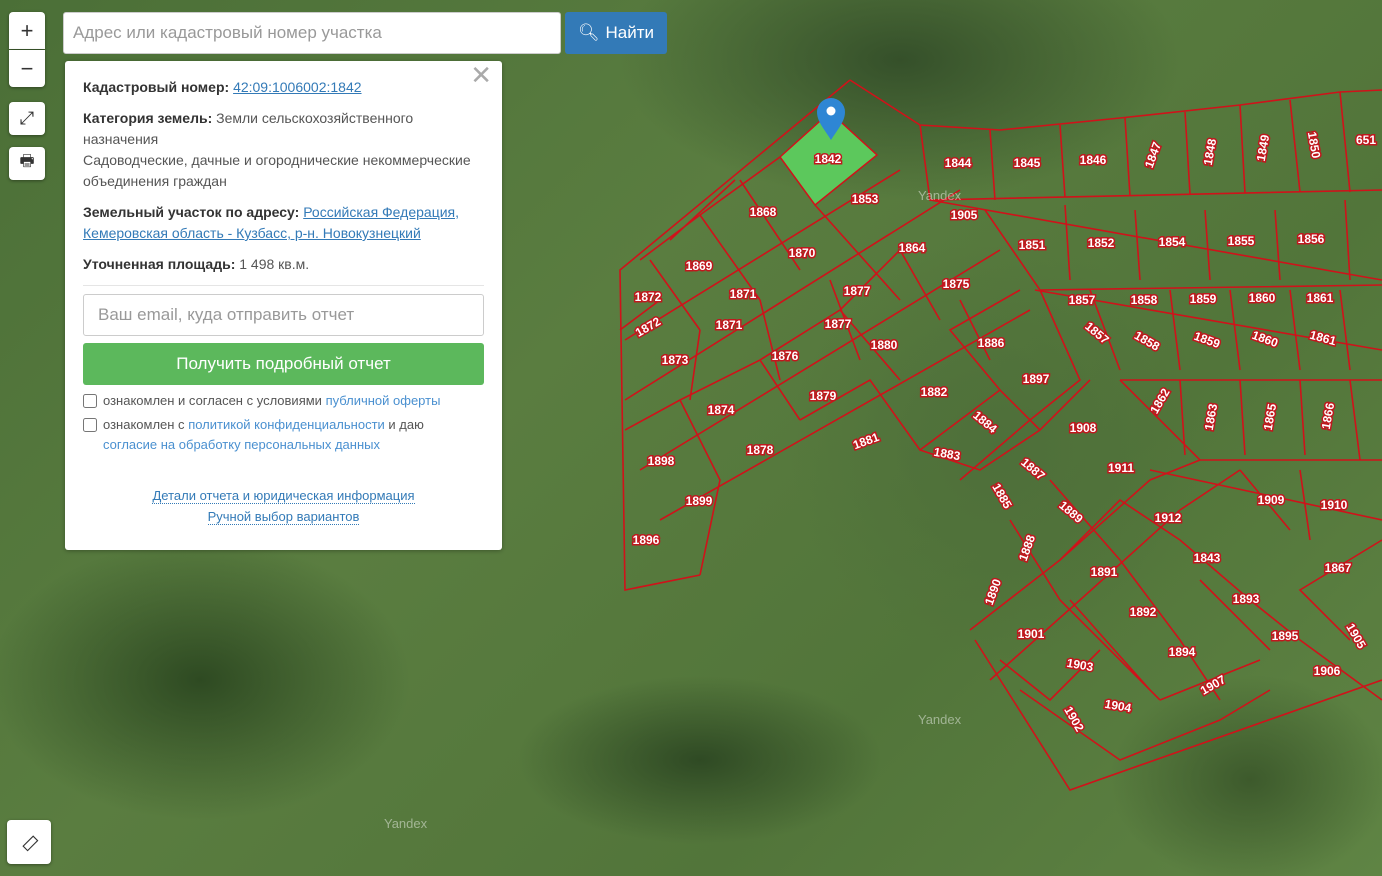 The height and width of the screenshot is (876, 1382). I want to click on parcel-label: 1908, so click(1083, 428).